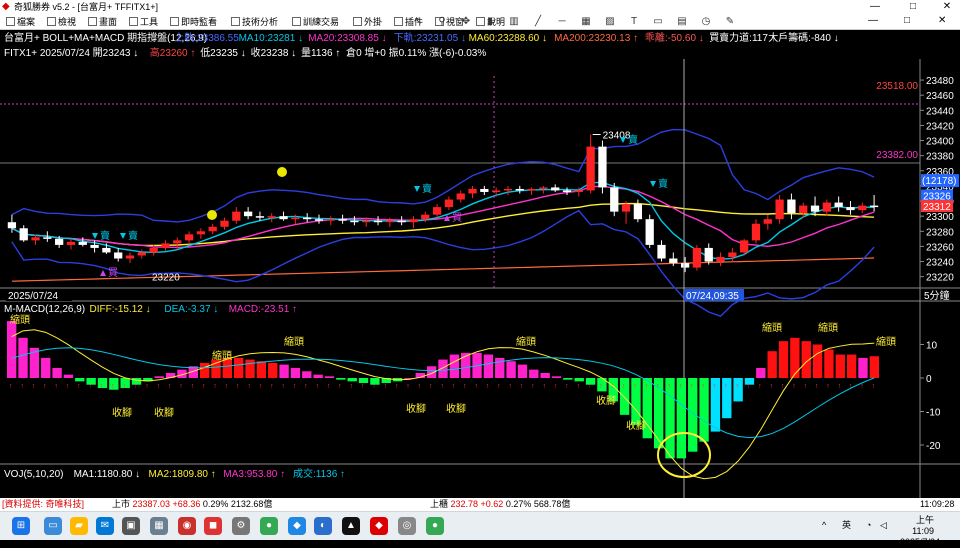 This screenshot has width=960, height=548. I want to click on qihu-app-icon: ◆, so click(379, 526).